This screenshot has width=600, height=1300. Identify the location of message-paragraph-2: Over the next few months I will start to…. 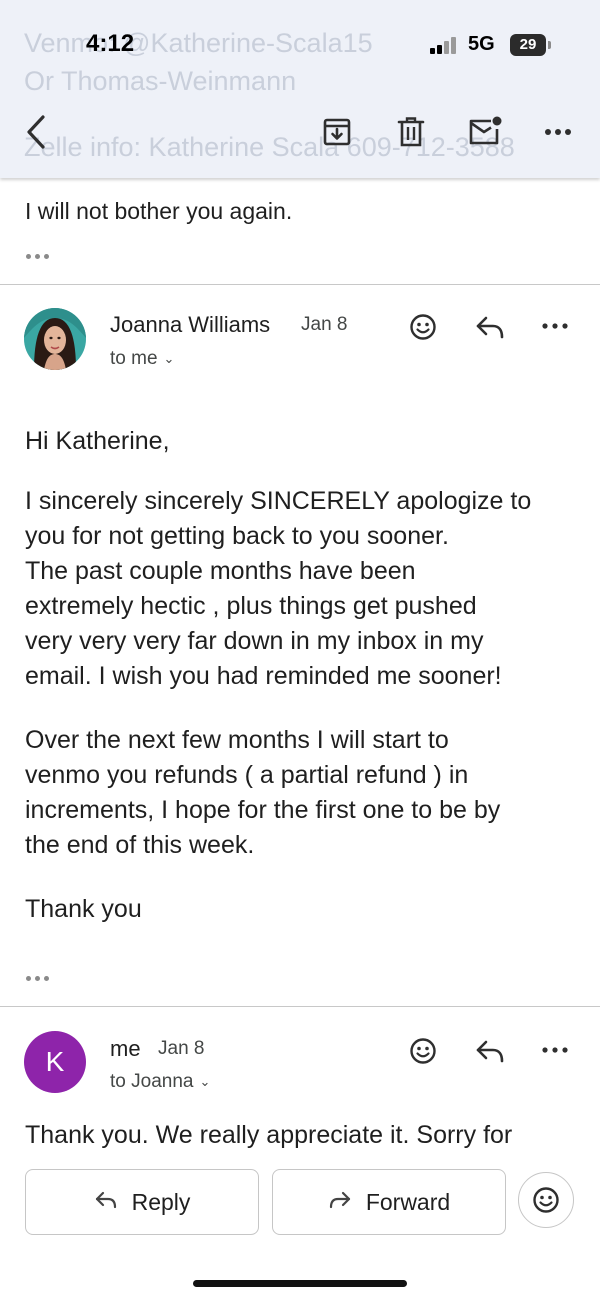
(305, 793).